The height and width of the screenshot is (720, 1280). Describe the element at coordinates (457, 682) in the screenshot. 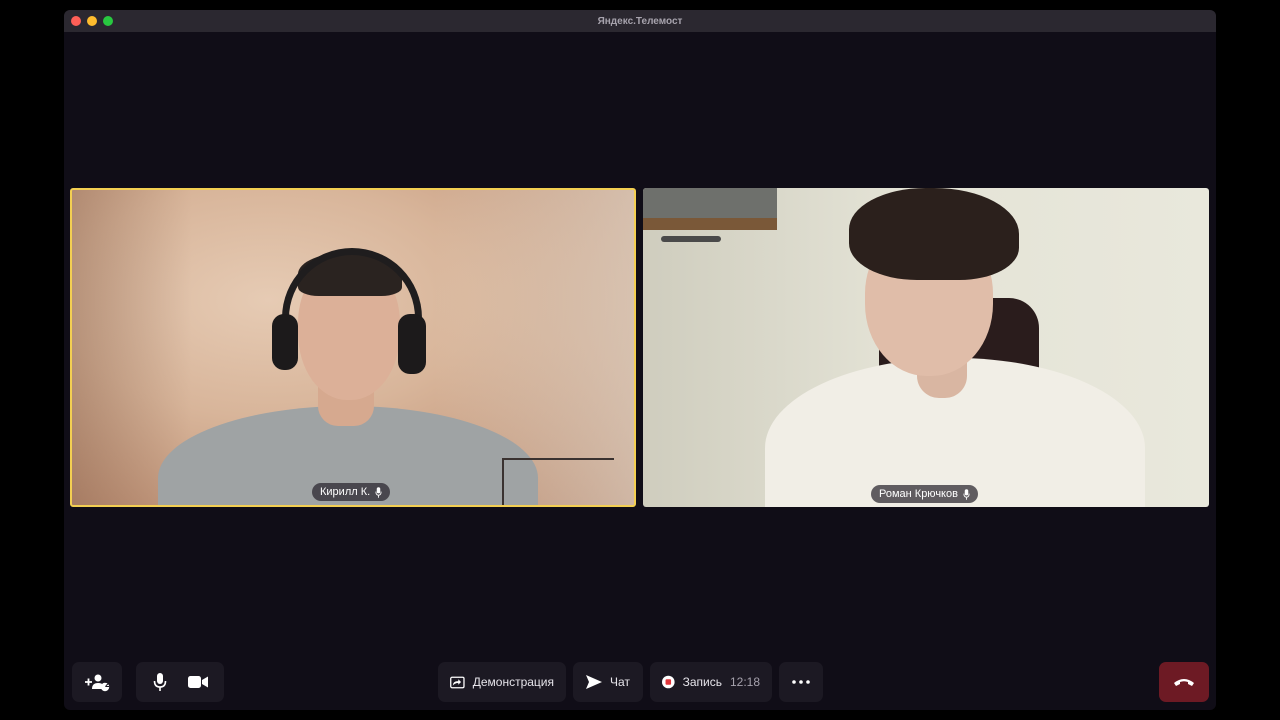

I see `screen-share-icon` at that location.